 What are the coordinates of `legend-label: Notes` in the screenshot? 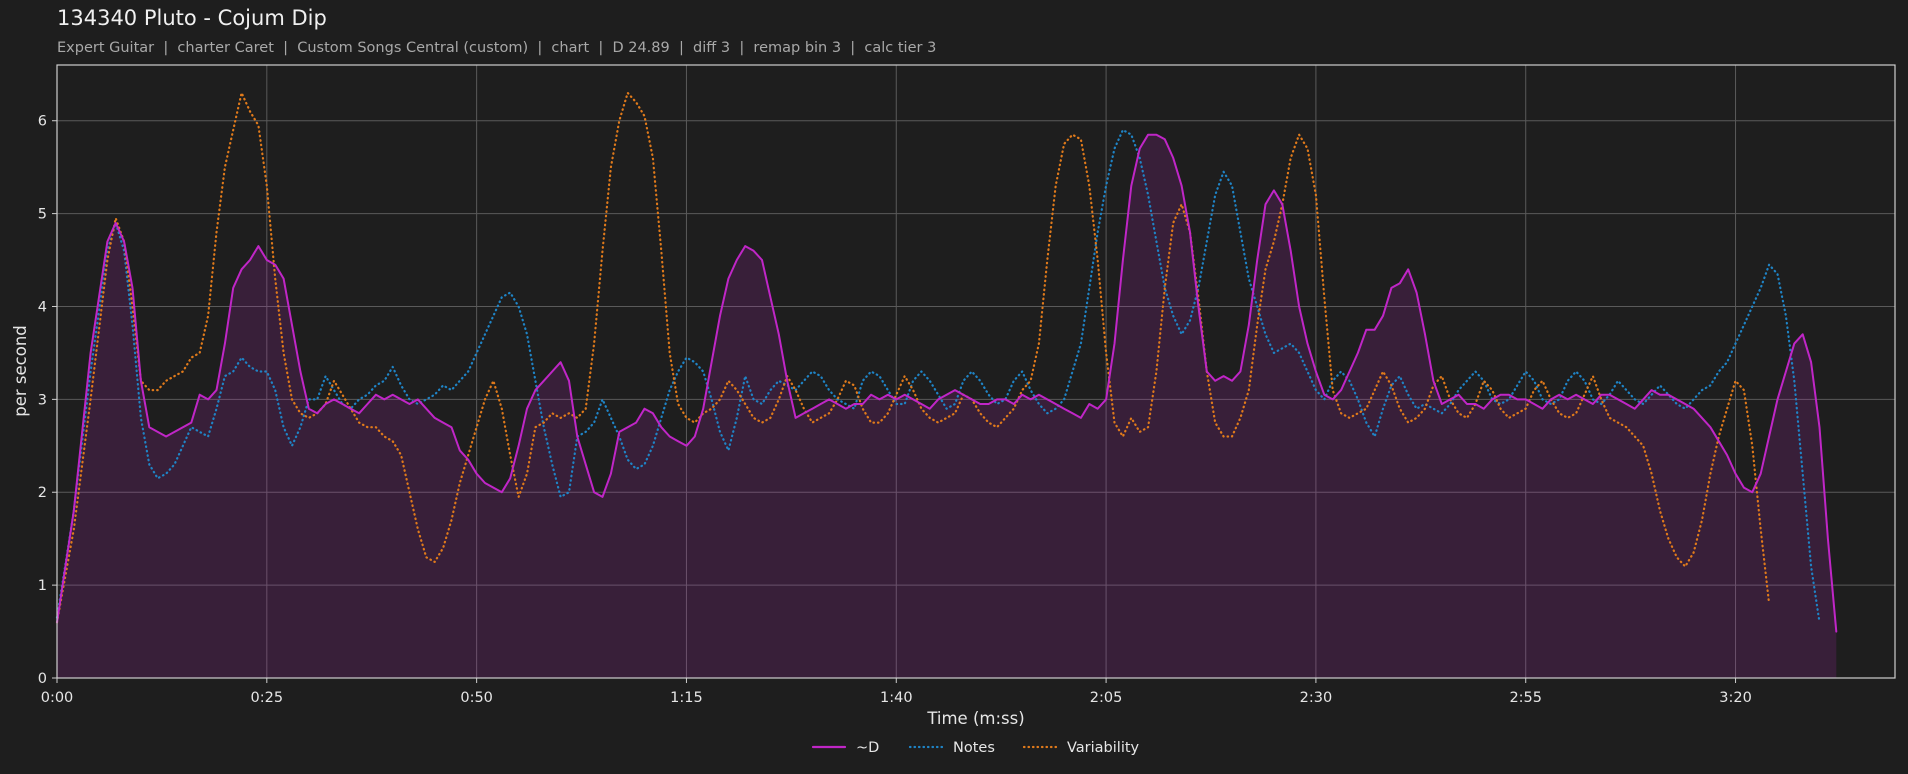 It's located at (974, 748).